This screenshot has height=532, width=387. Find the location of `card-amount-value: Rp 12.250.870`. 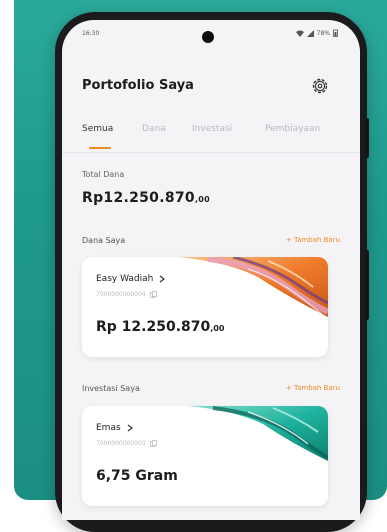

card-amount-value: Rp 12.250.870 is located at coordinates (153, 327).